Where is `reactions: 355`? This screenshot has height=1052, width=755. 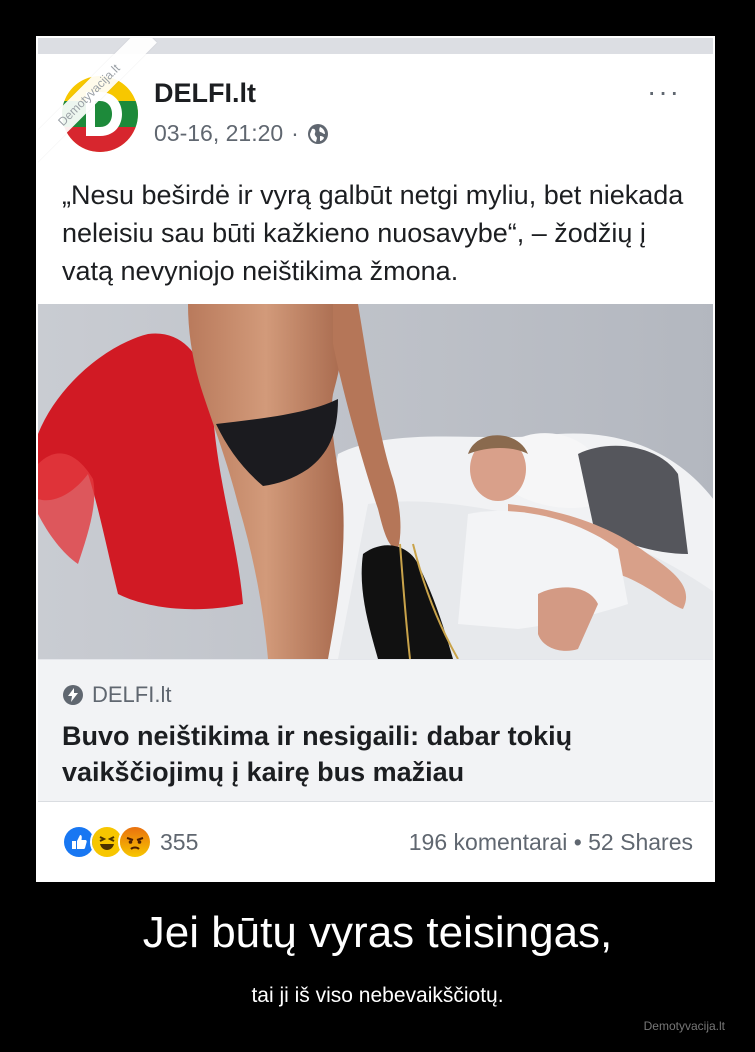
reactions: 355 is located at coordinates (130, 842).